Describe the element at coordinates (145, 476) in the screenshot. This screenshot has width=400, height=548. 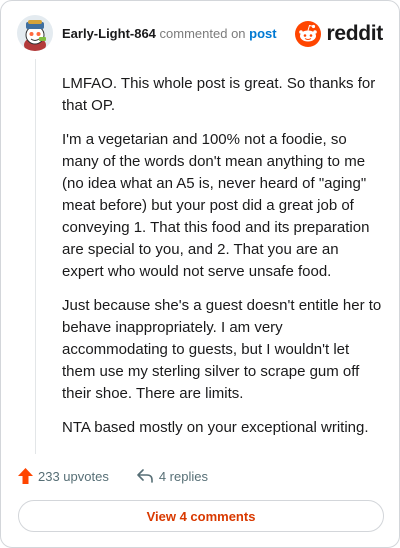
I see `reply-icon` at that location.